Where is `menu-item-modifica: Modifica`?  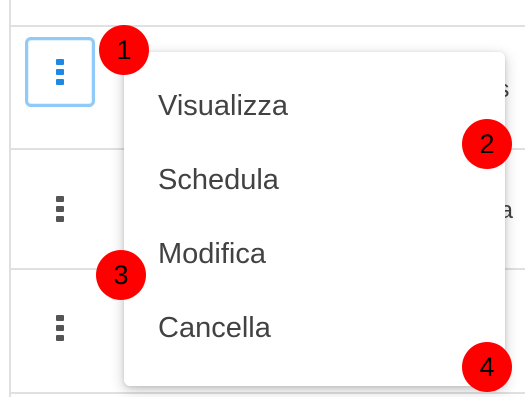
menu-item-modifica: Modifica is located at coordinates (314, 273).